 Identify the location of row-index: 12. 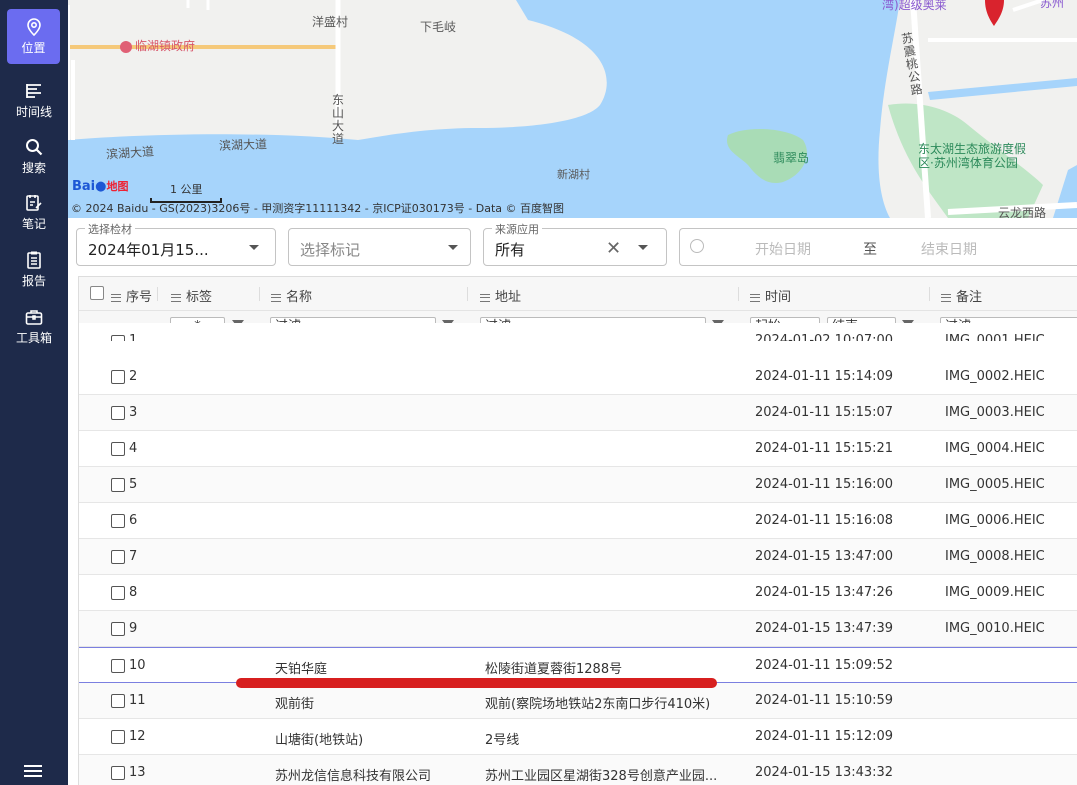
(137, 736).